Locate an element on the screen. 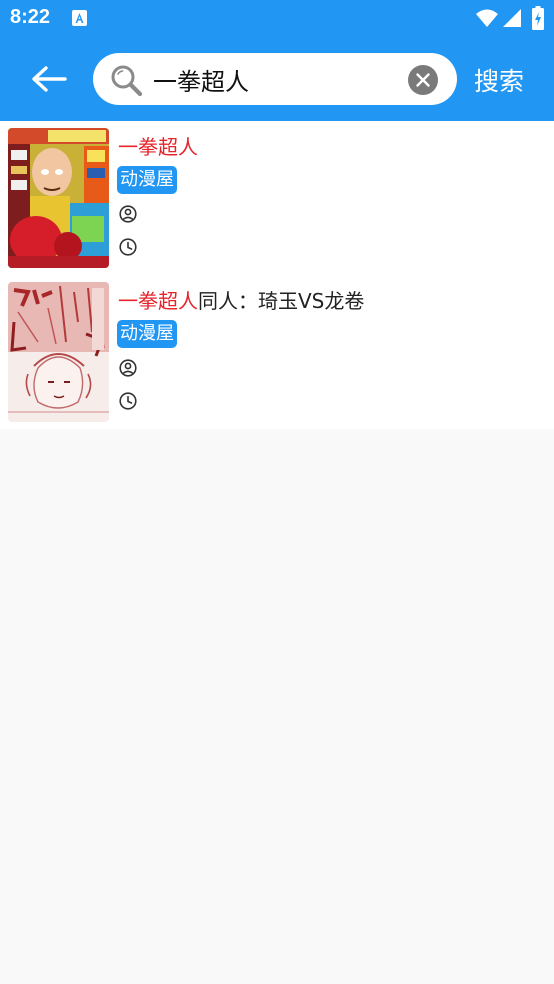  search-button: 搜索 is located at coordinates (499, 80).